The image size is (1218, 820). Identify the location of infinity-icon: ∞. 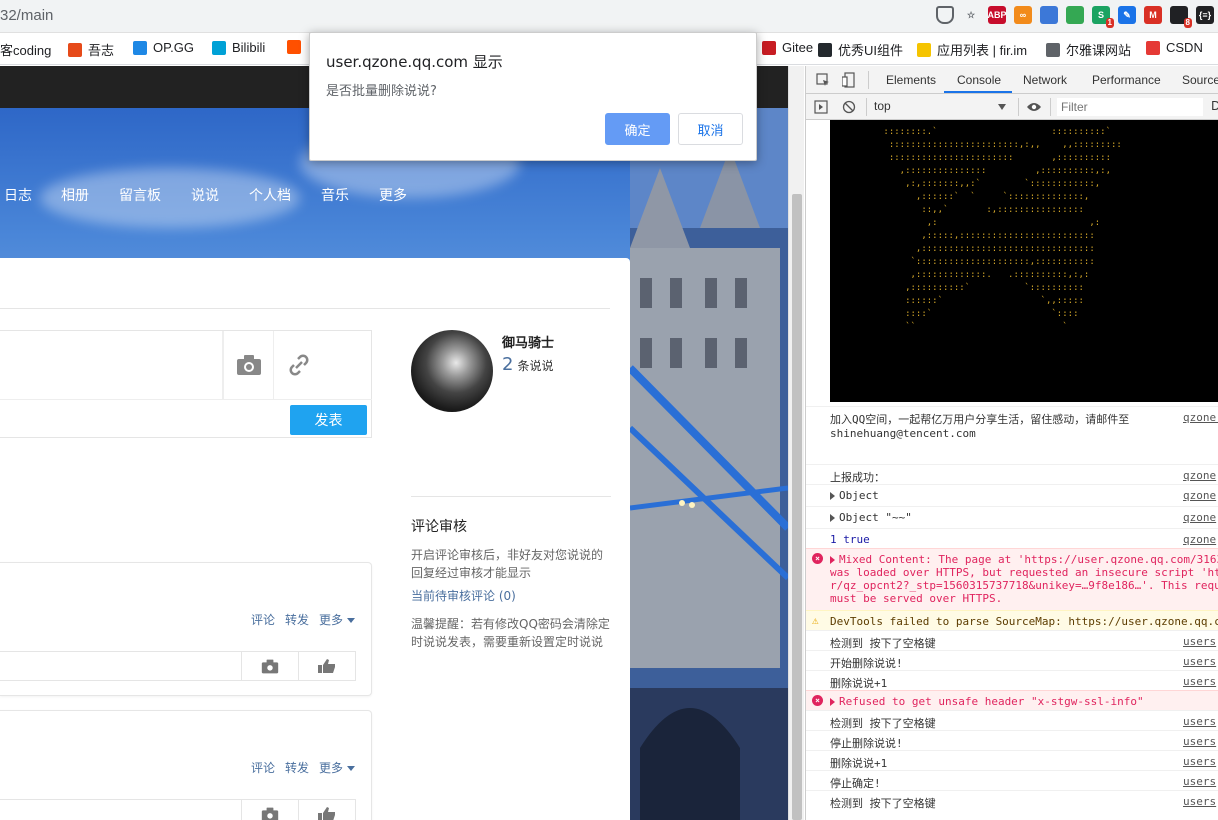
(1023, 15).